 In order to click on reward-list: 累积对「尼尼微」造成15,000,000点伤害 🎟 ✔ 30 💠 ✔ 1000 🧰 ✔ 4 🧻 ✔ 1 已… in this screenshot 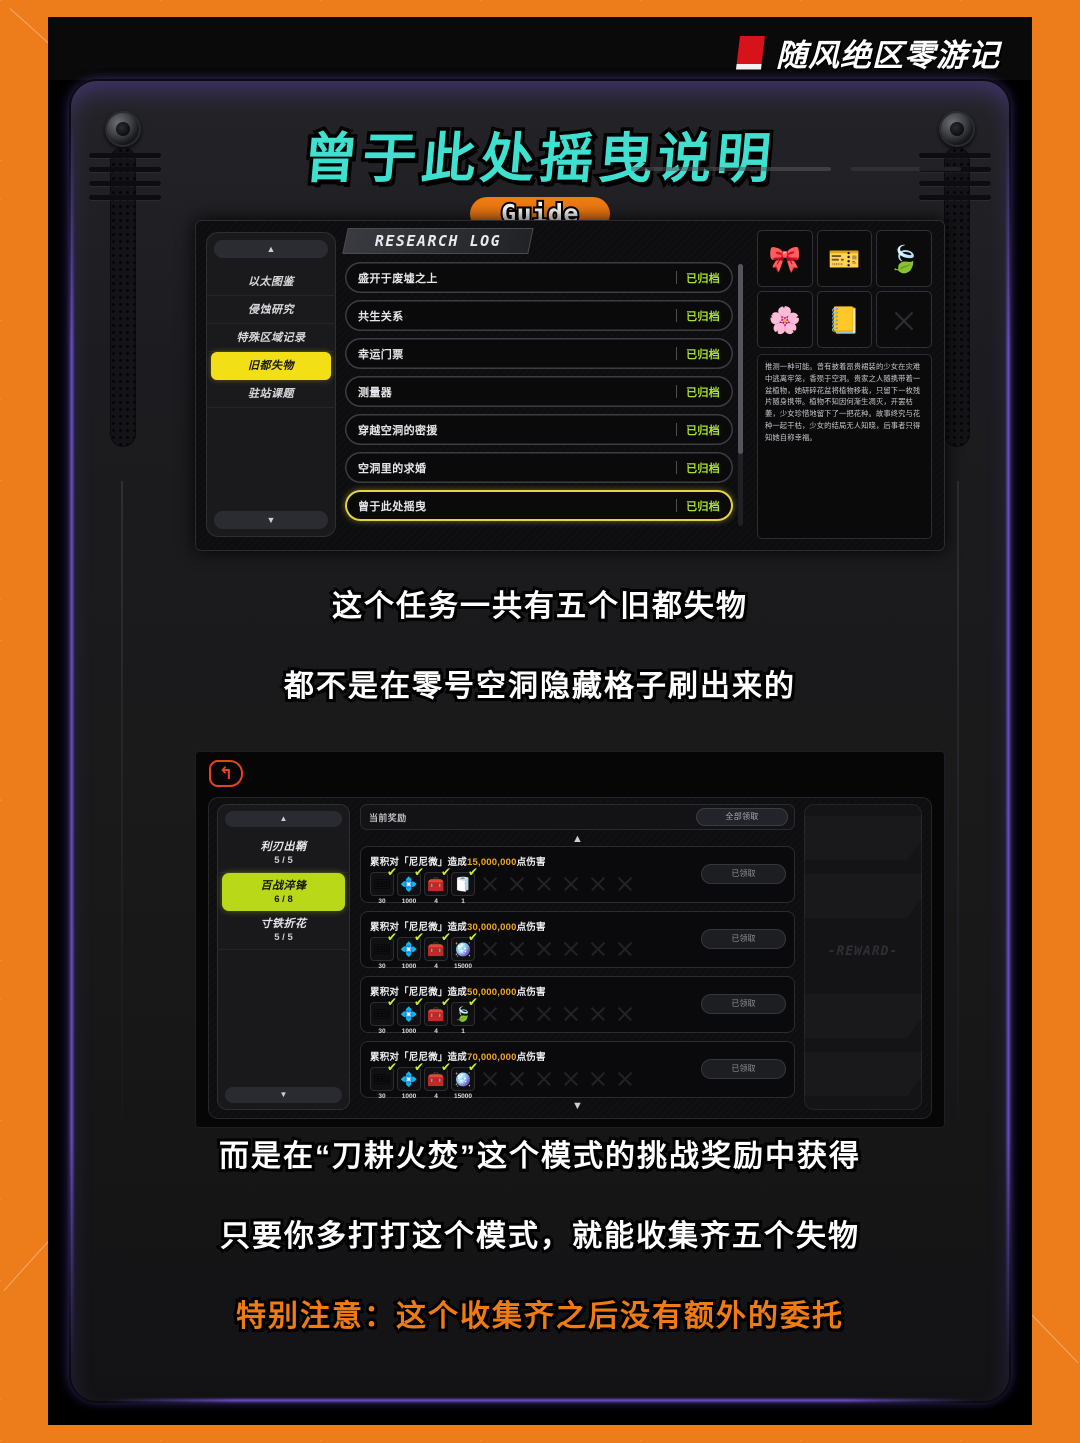, I will do `click(577, 976)`.